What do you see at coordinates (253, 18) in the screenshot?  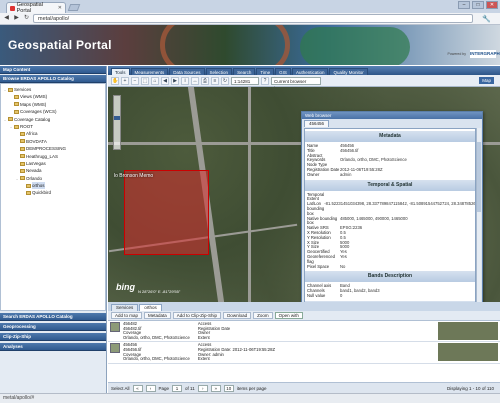 I see `url-input: metal/apollo/` at bounding box center [253, 18].